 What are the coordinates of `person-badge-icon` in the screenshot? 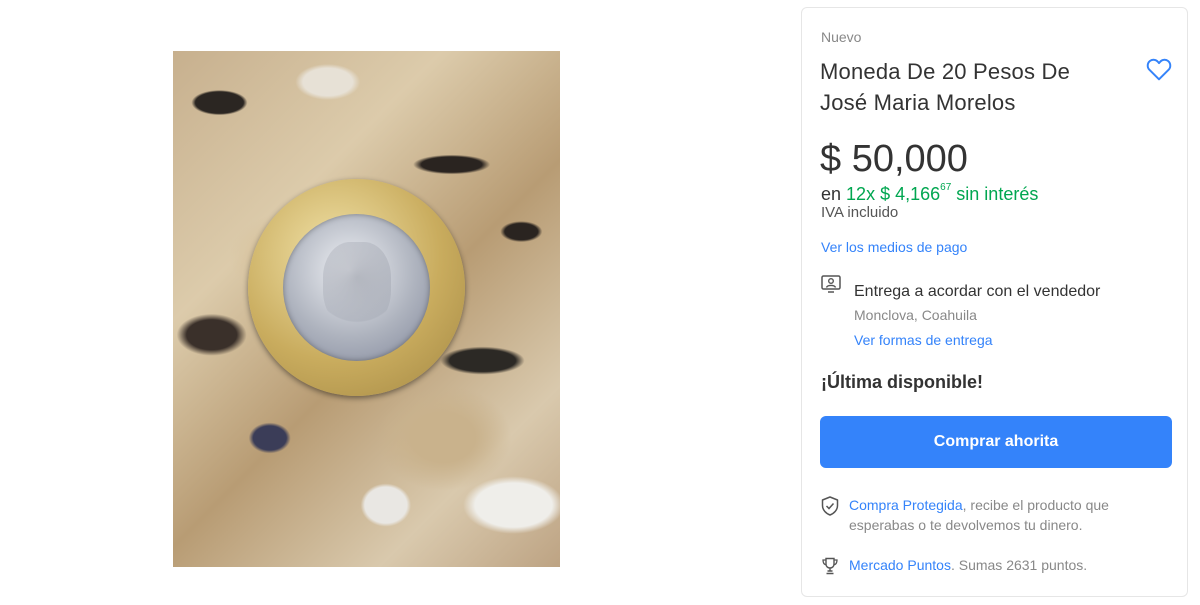 It's located at (831, 284).